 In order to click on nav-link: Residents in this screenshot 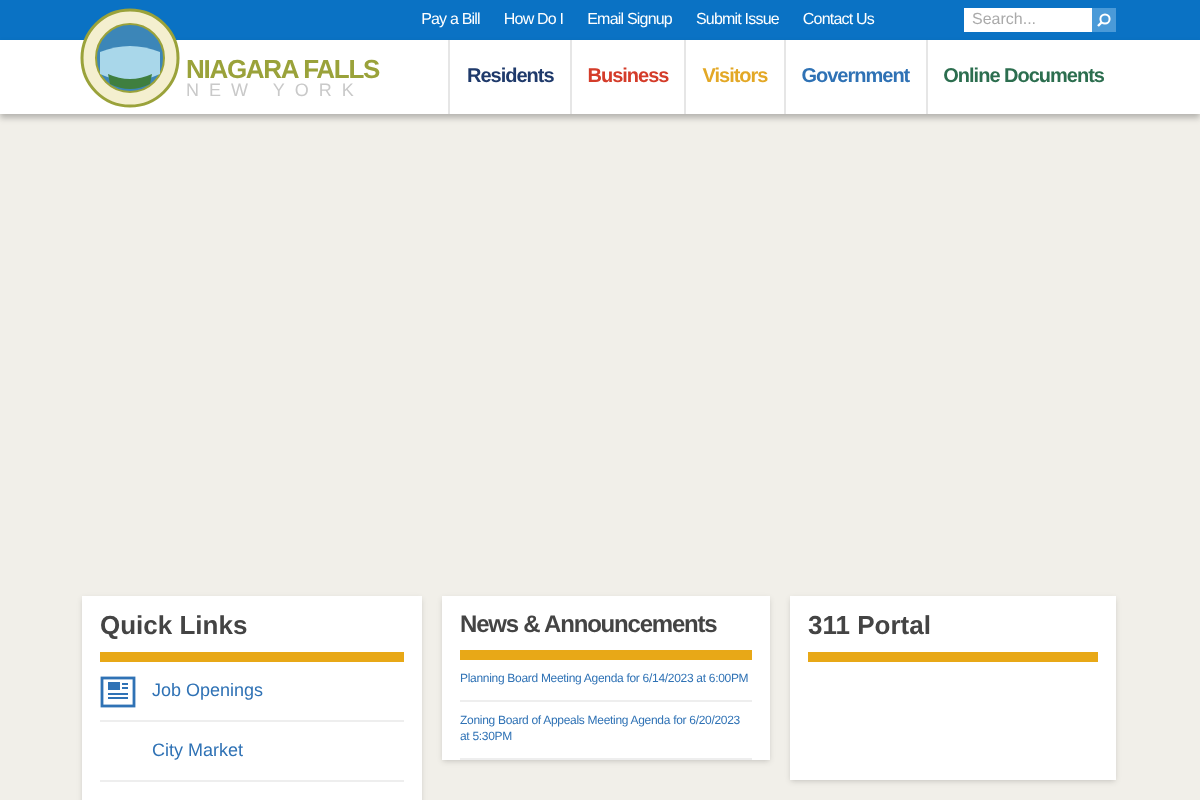, I will do `click(509, 77)`.